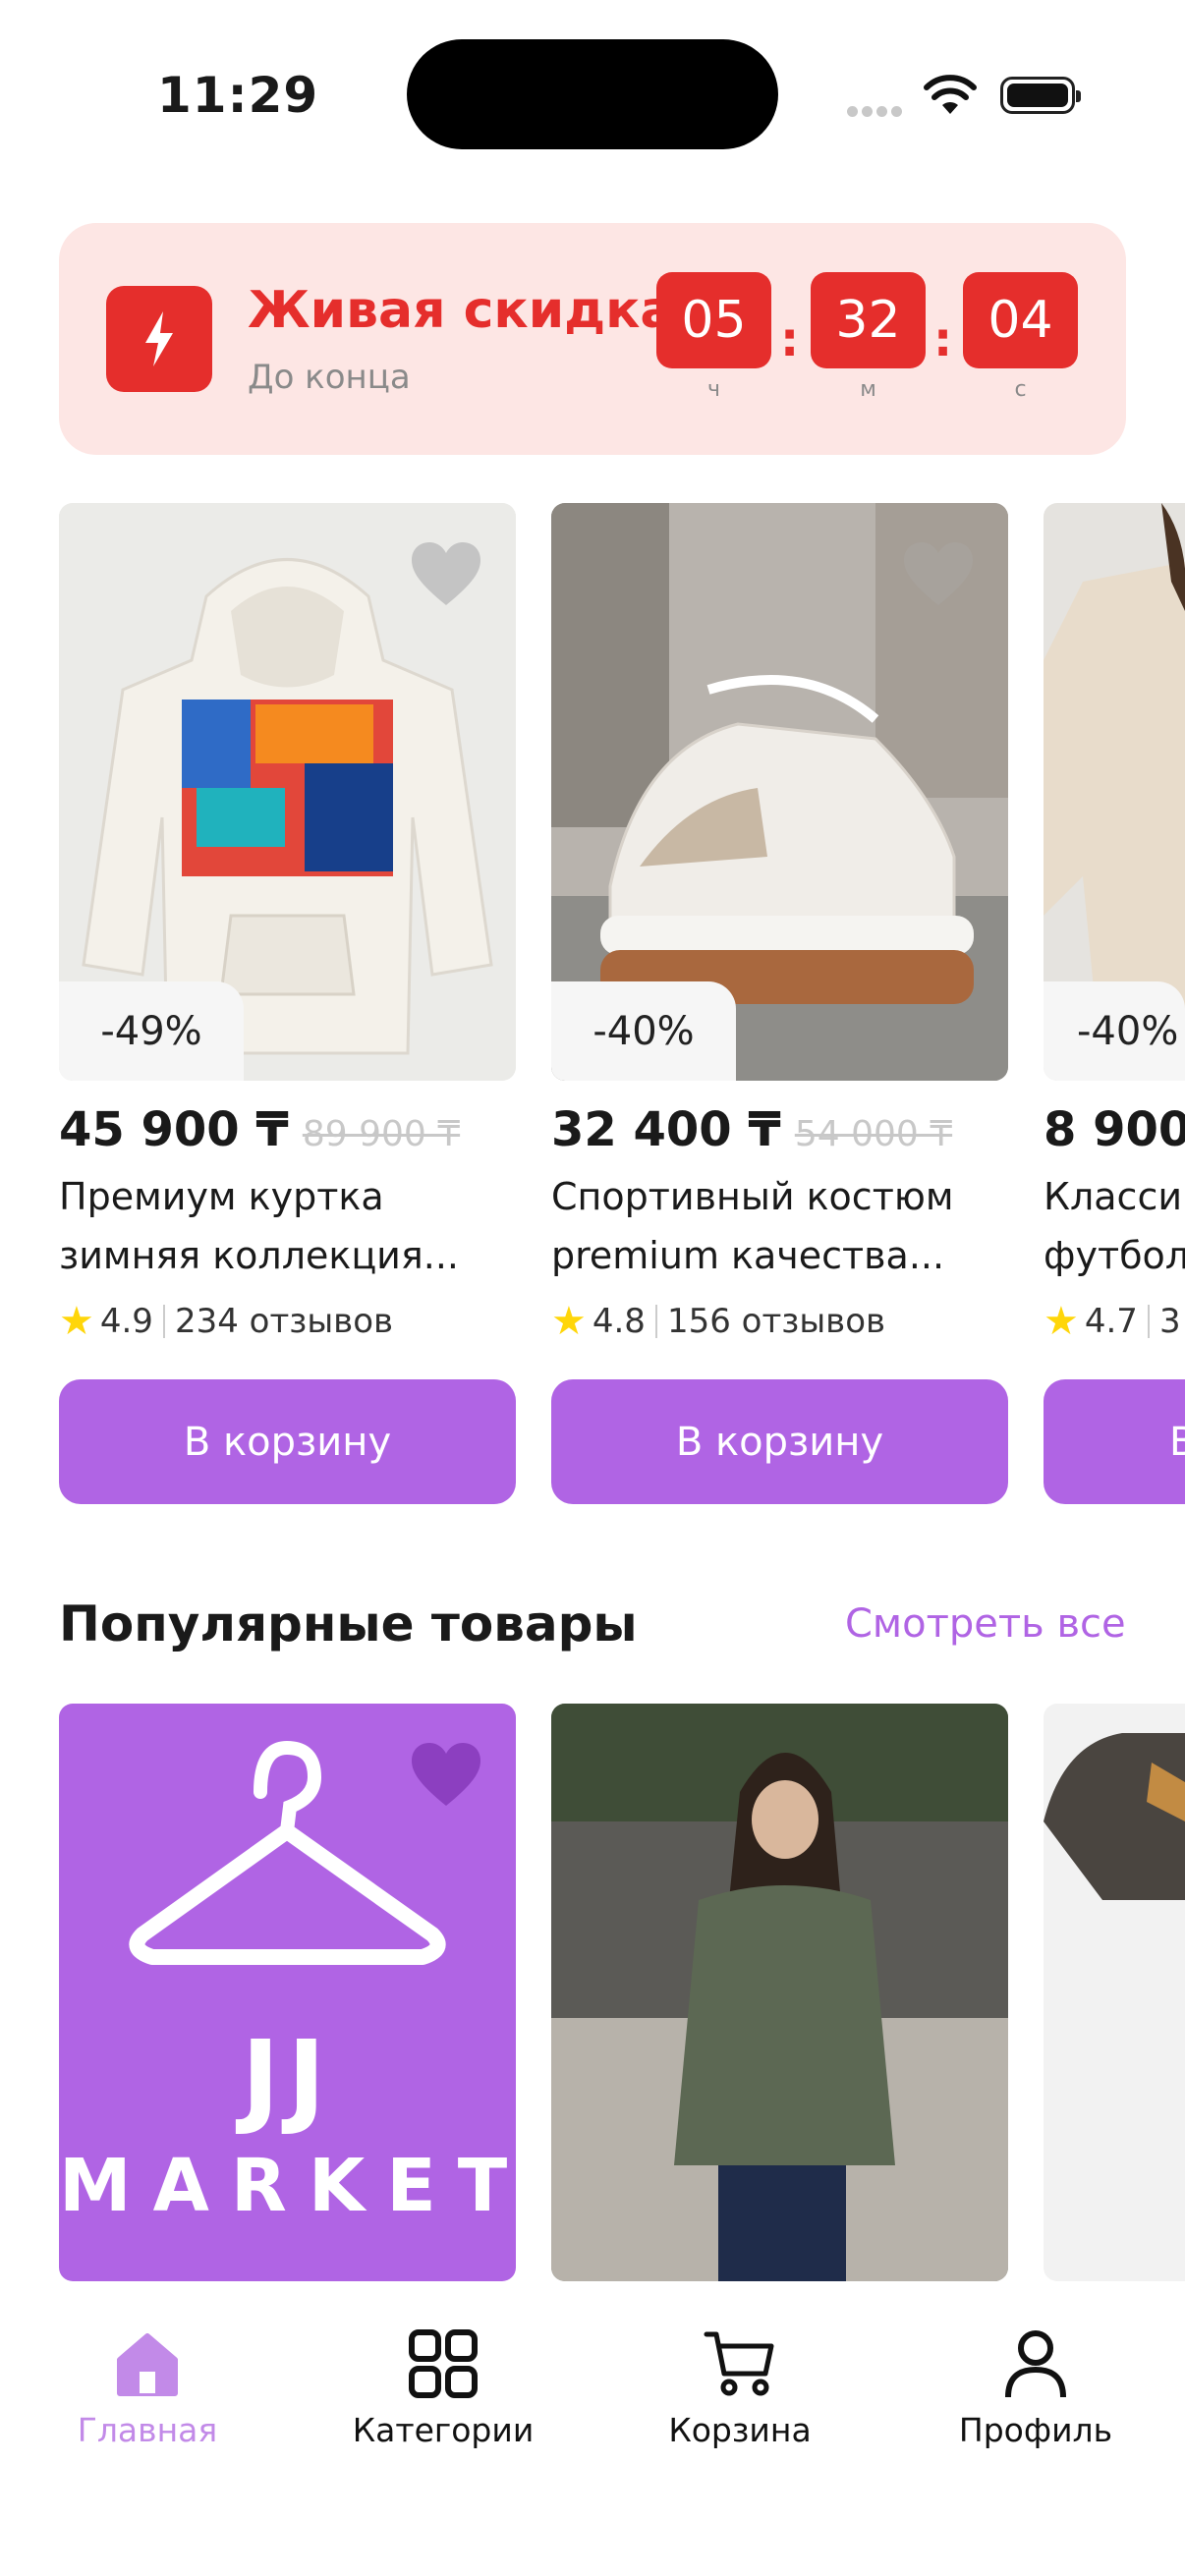 The width and height of the screenshot is (1185, 2576). Describe the element at coordinates (986, 1624) in the screenshot. I see `see-all-link: Смотреть все` at that location.